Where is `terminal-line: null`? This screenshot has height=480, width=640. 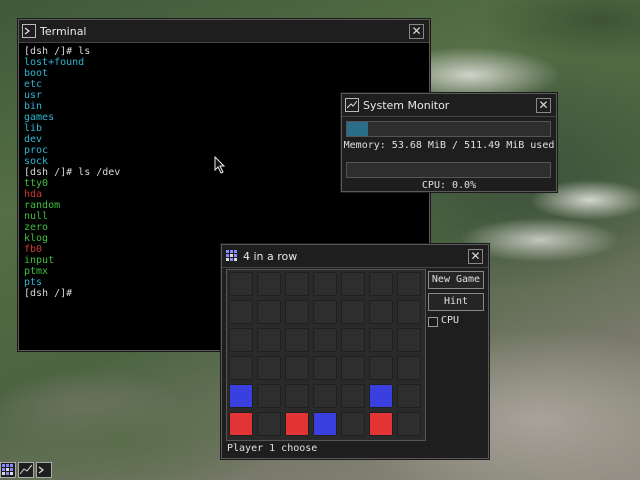
terminal-line: null is located at coordinates (36, 216).